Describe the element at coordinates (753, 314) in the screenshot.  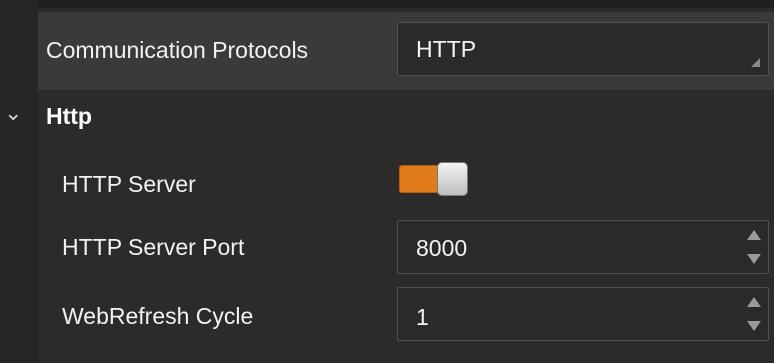
I see `refresh-spinner` at that location.